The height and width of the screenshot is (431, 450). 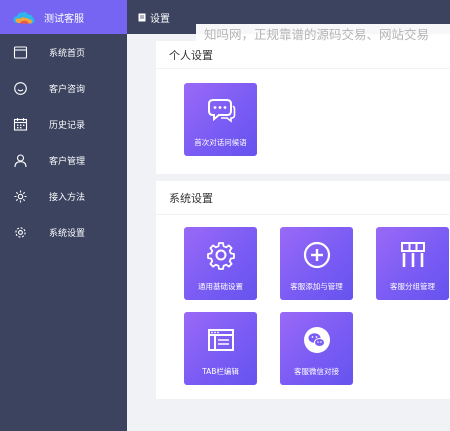 I want to click on sidebar-item-label: 系统首页, so click(x=67, y=53).